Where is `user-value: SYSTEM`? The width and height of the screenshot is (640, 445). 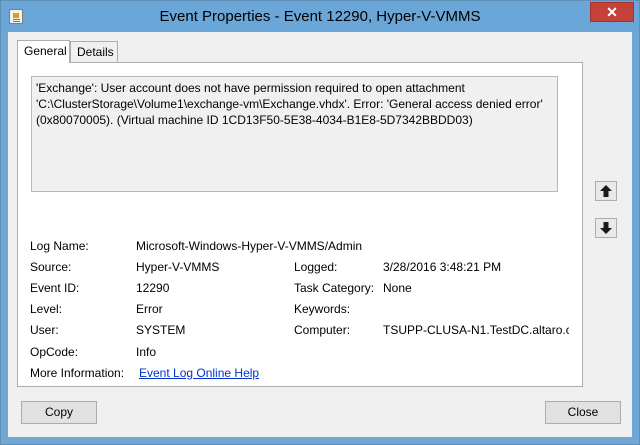
user-value: SYSTEM is located at coordinates (161, 330).